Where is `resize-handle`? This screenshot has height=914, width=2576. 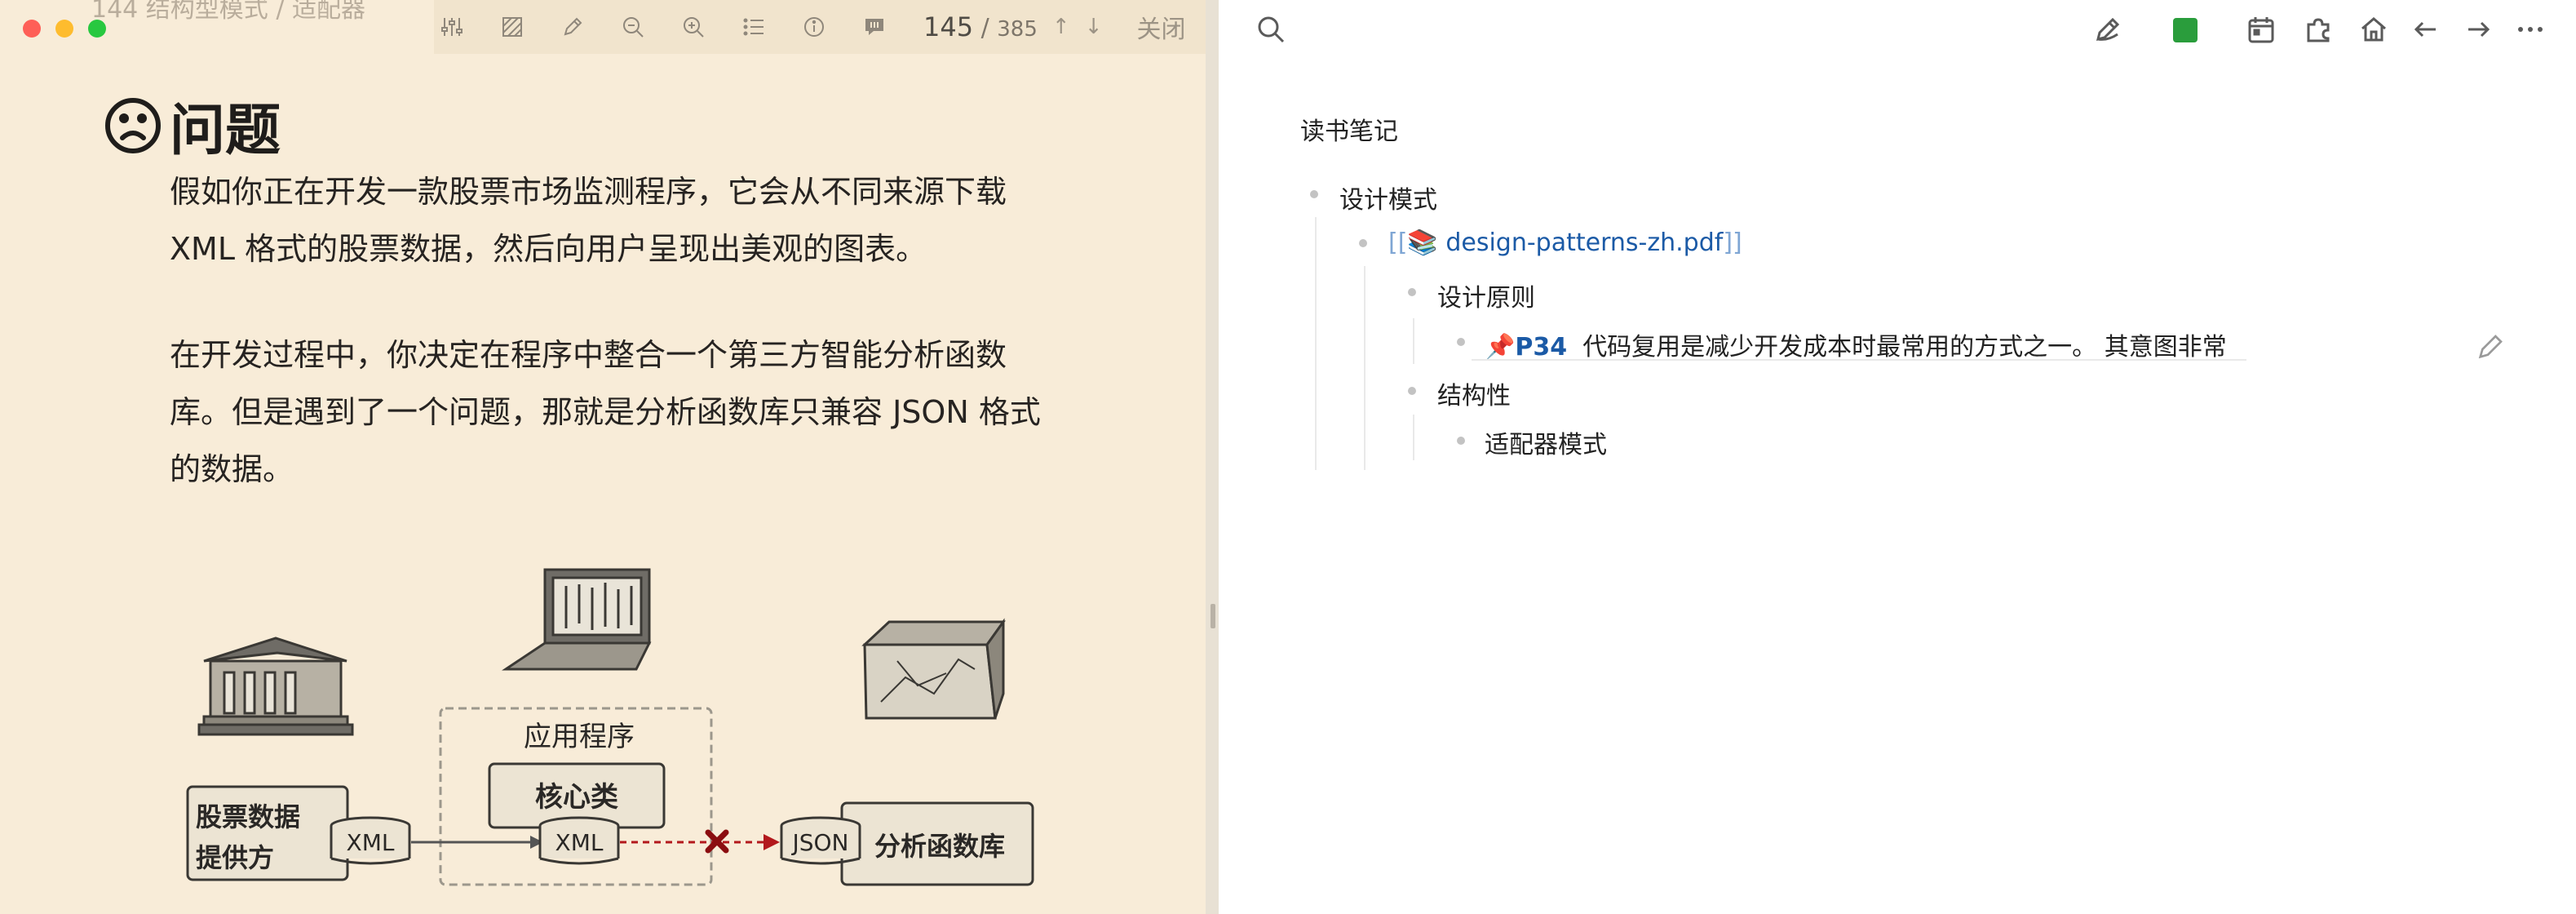 resize-handle is located at coordinates (1213, 616).